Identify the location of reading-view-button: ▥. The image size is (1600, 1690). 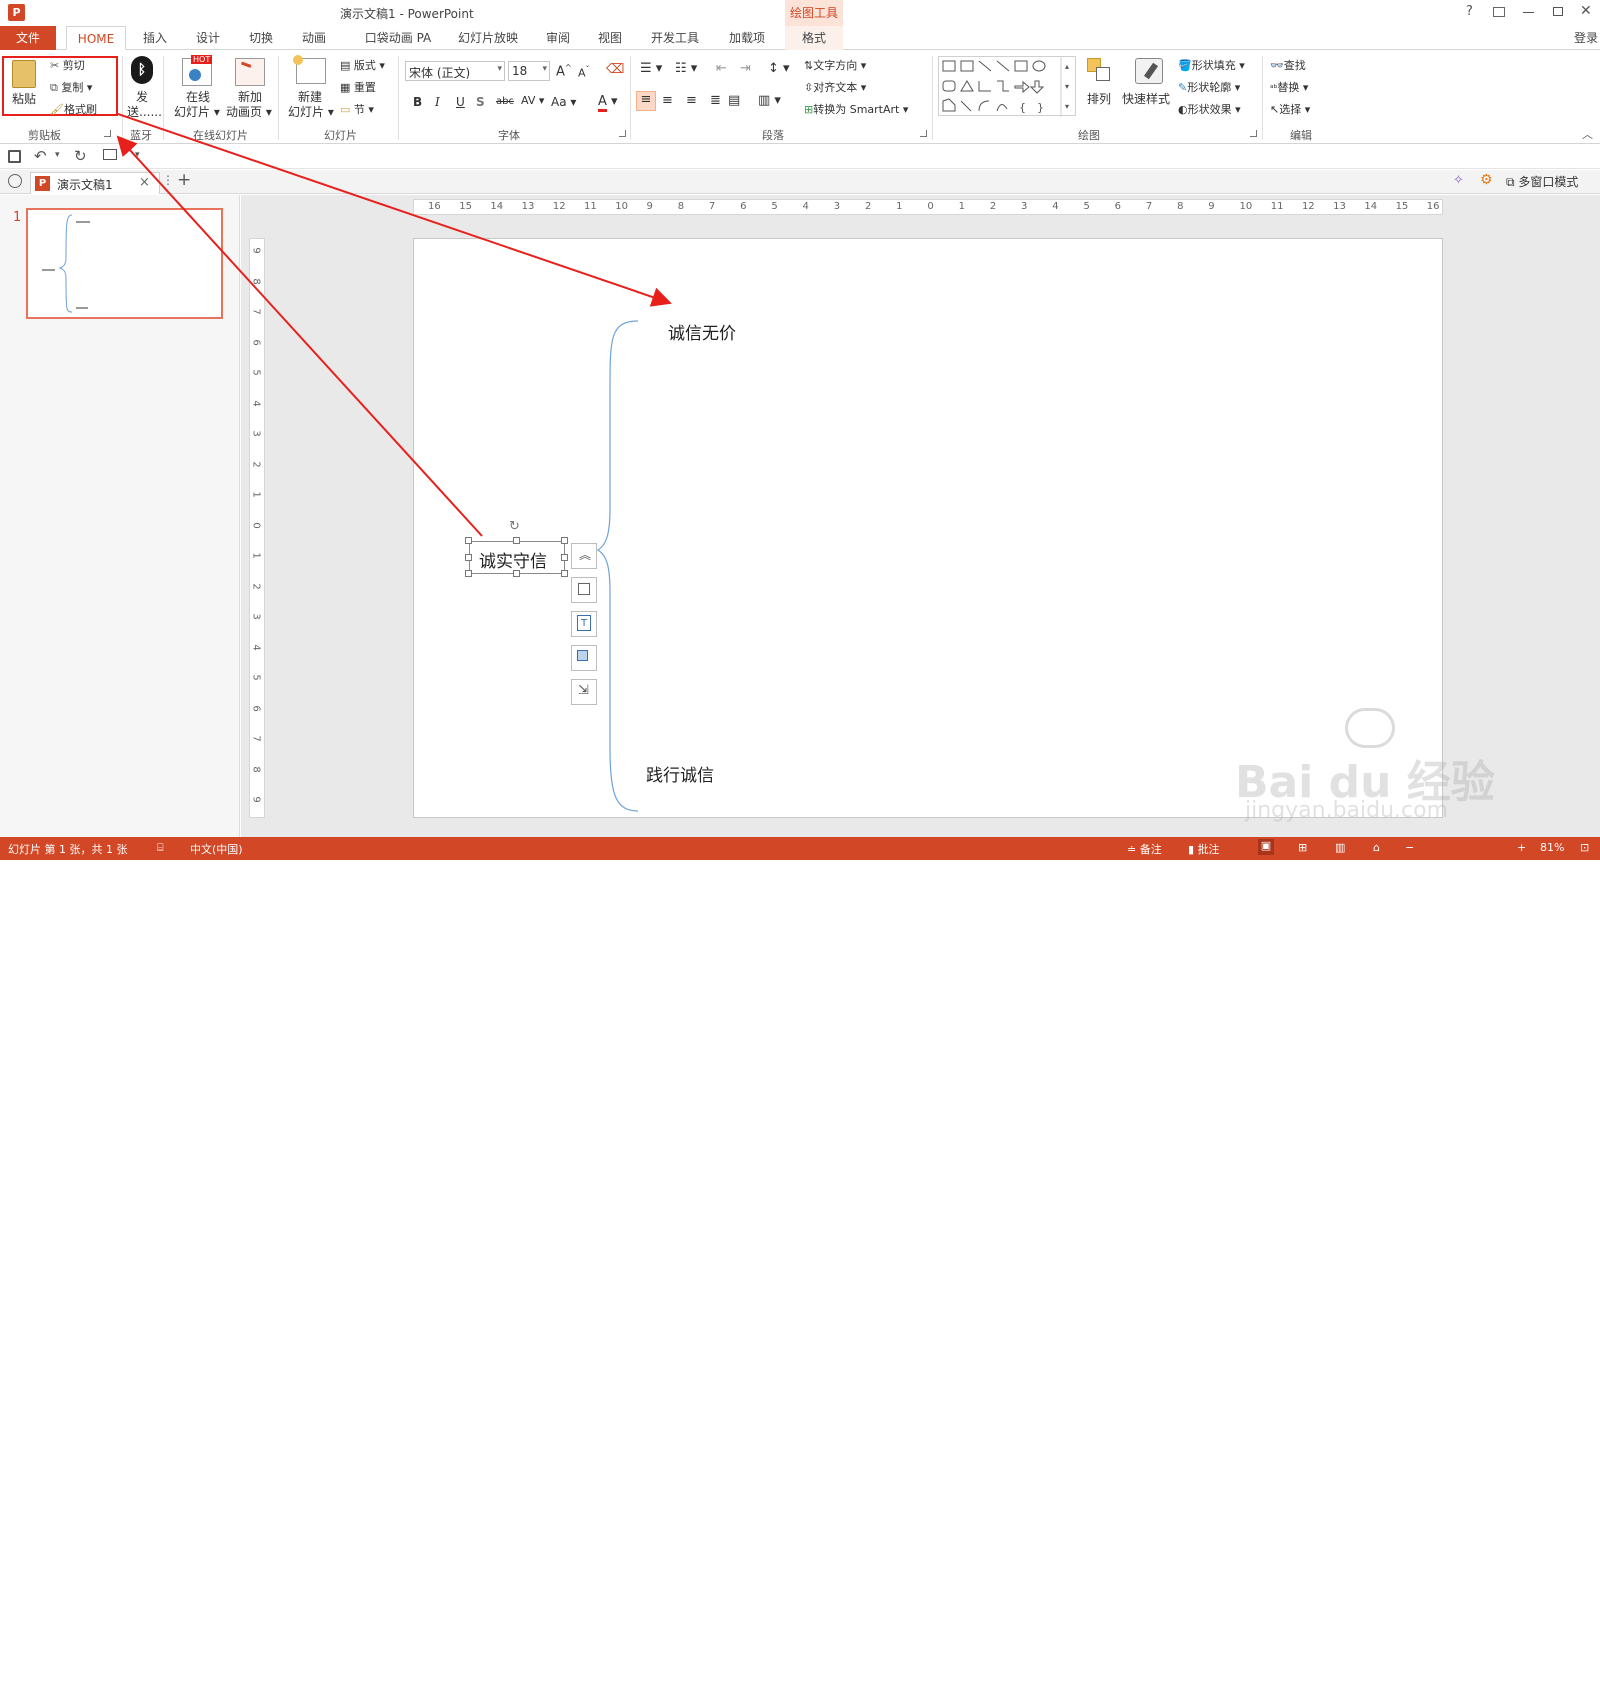
(1340, 847).